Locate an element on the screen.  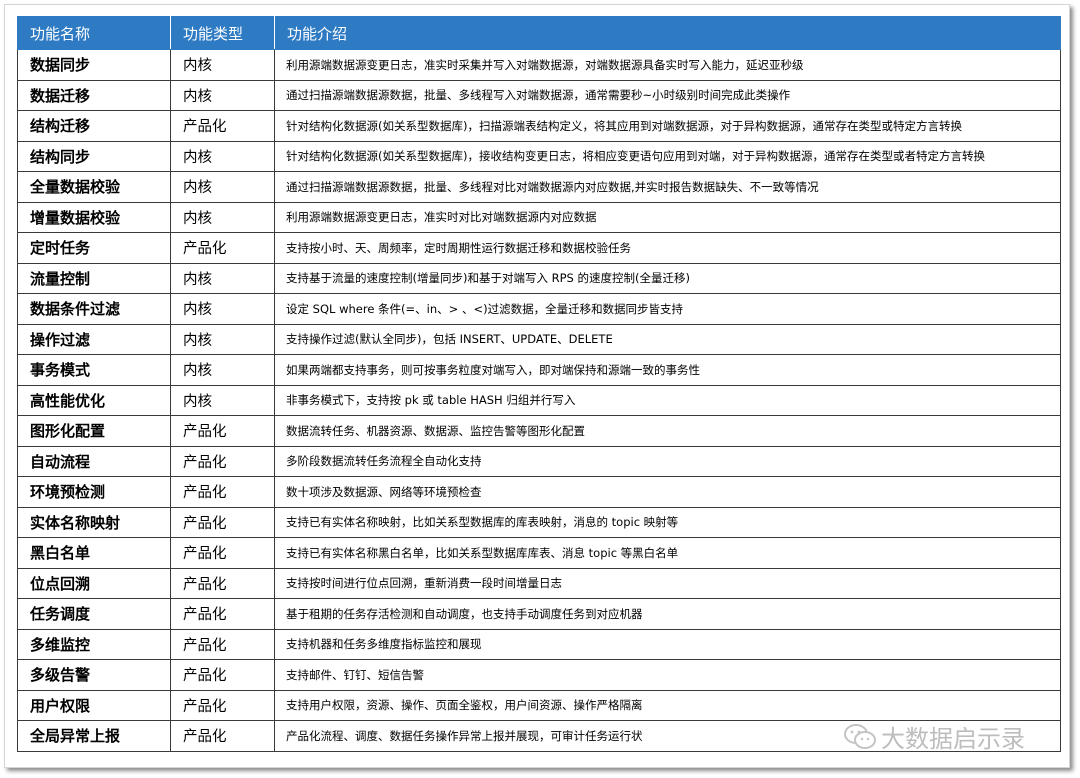
watermark-text: 大数据启示录 is located at coordinates (953, 739).